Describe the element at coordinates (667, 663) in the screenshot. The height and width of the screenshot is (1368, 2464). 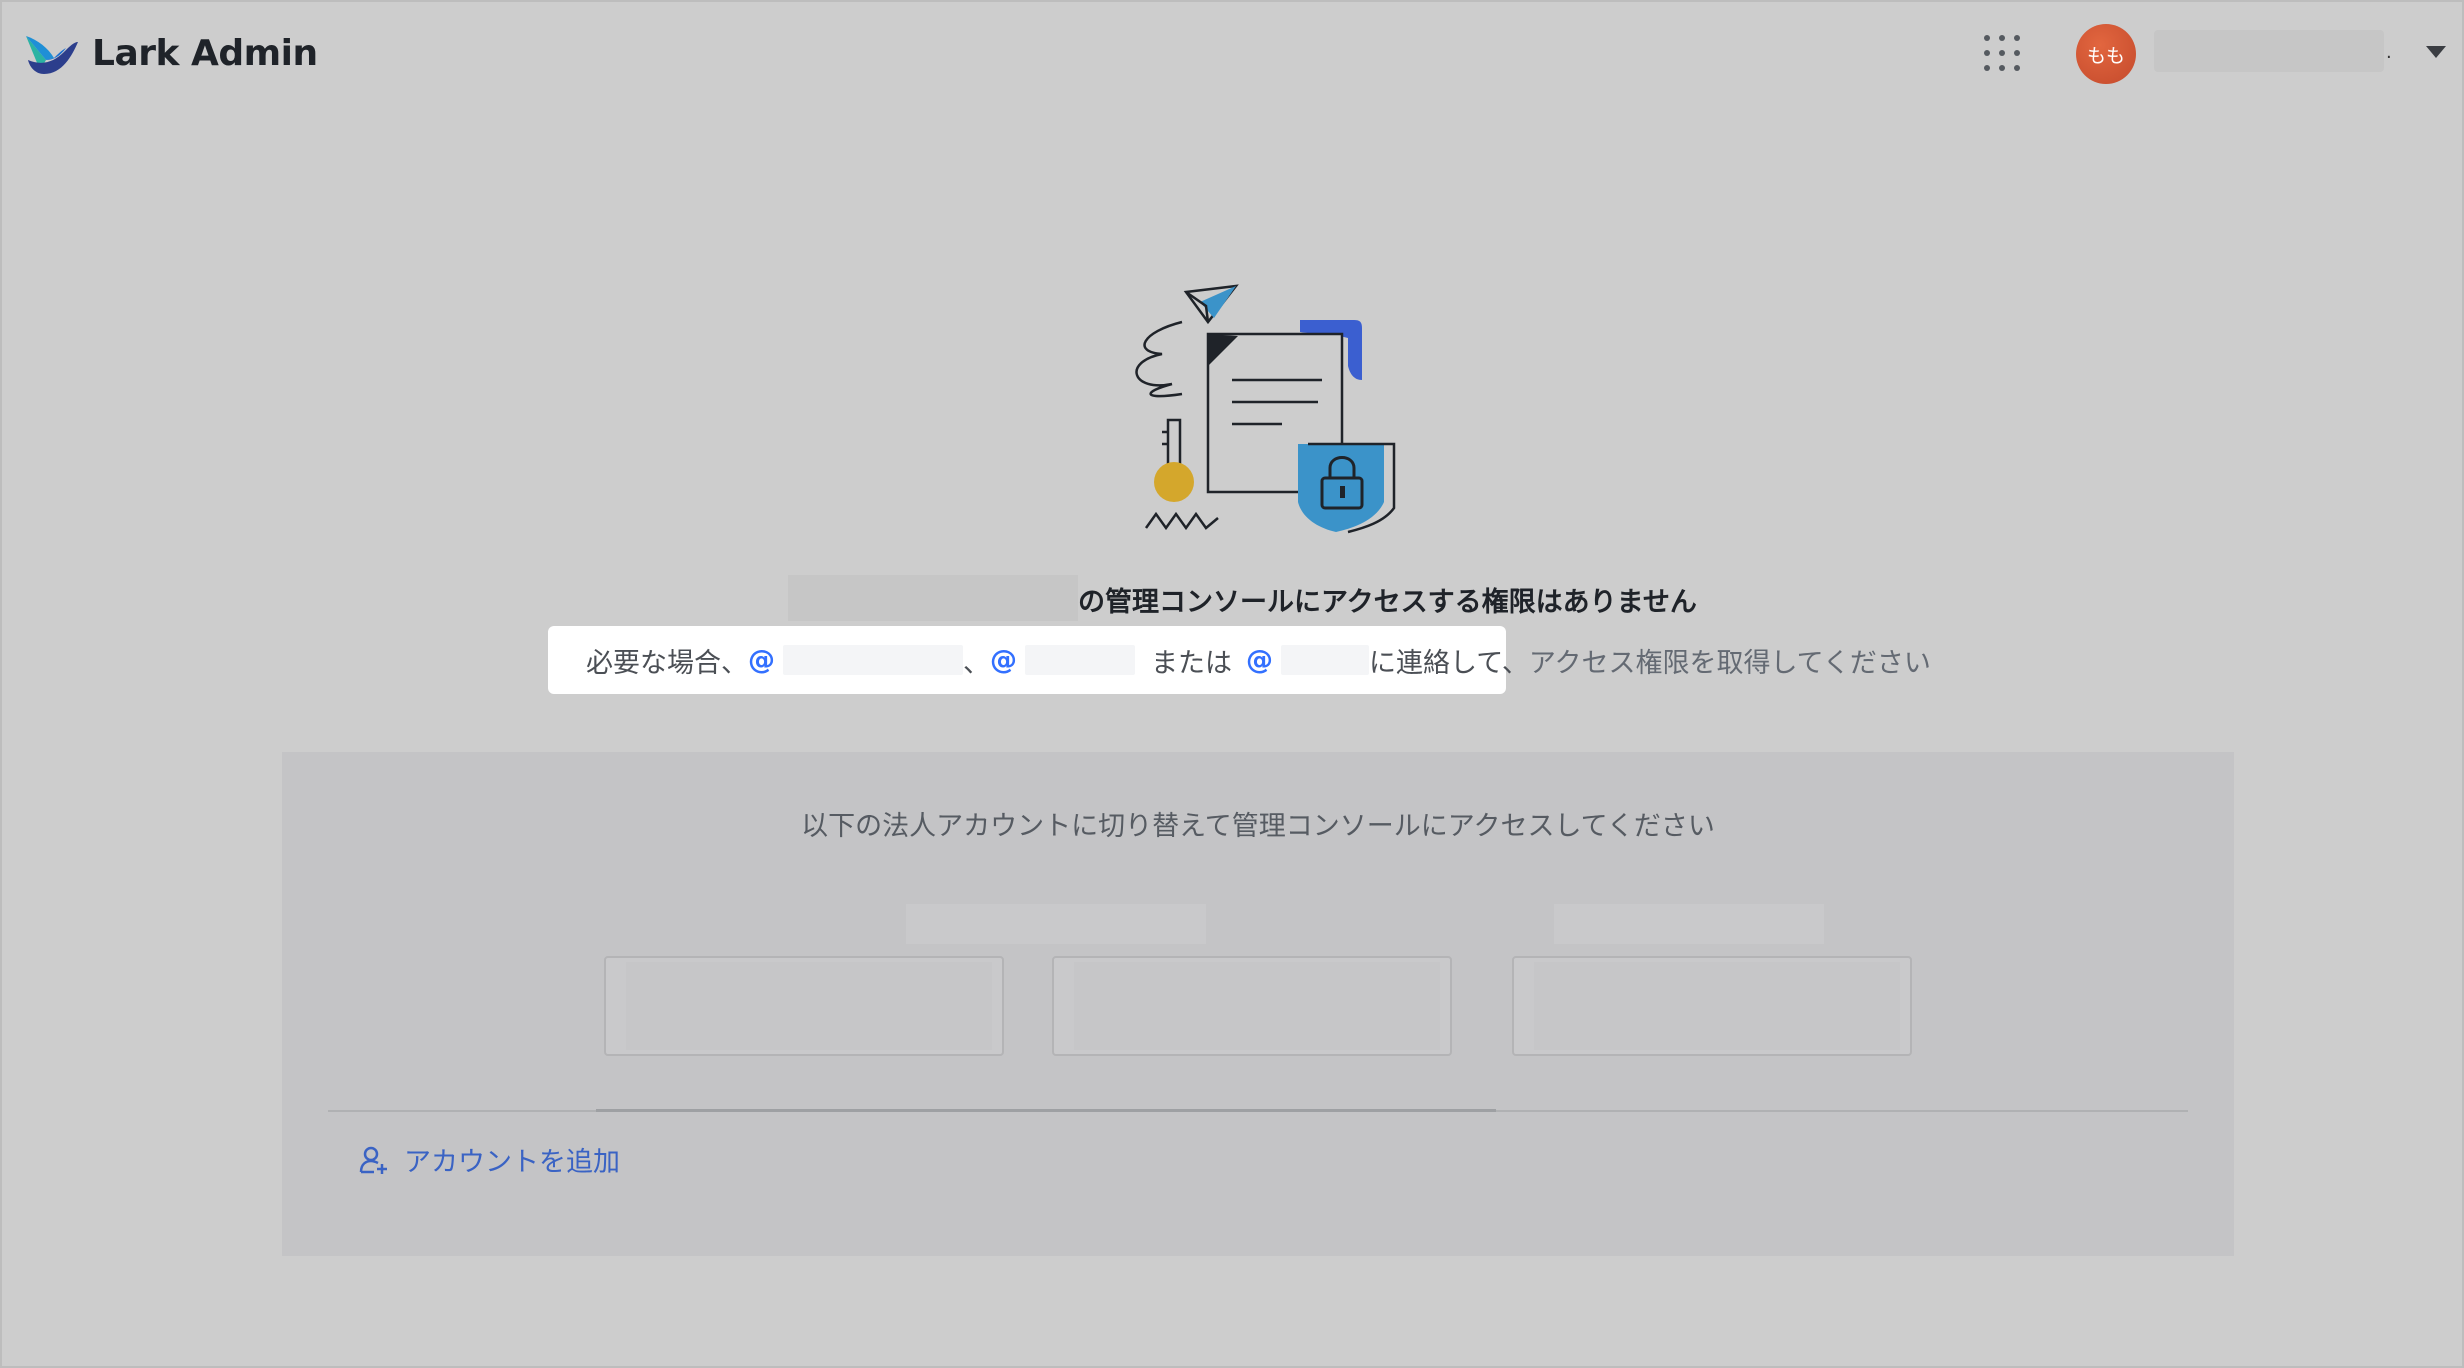
I see `contact-prefix: 必要な場合、` at that location.